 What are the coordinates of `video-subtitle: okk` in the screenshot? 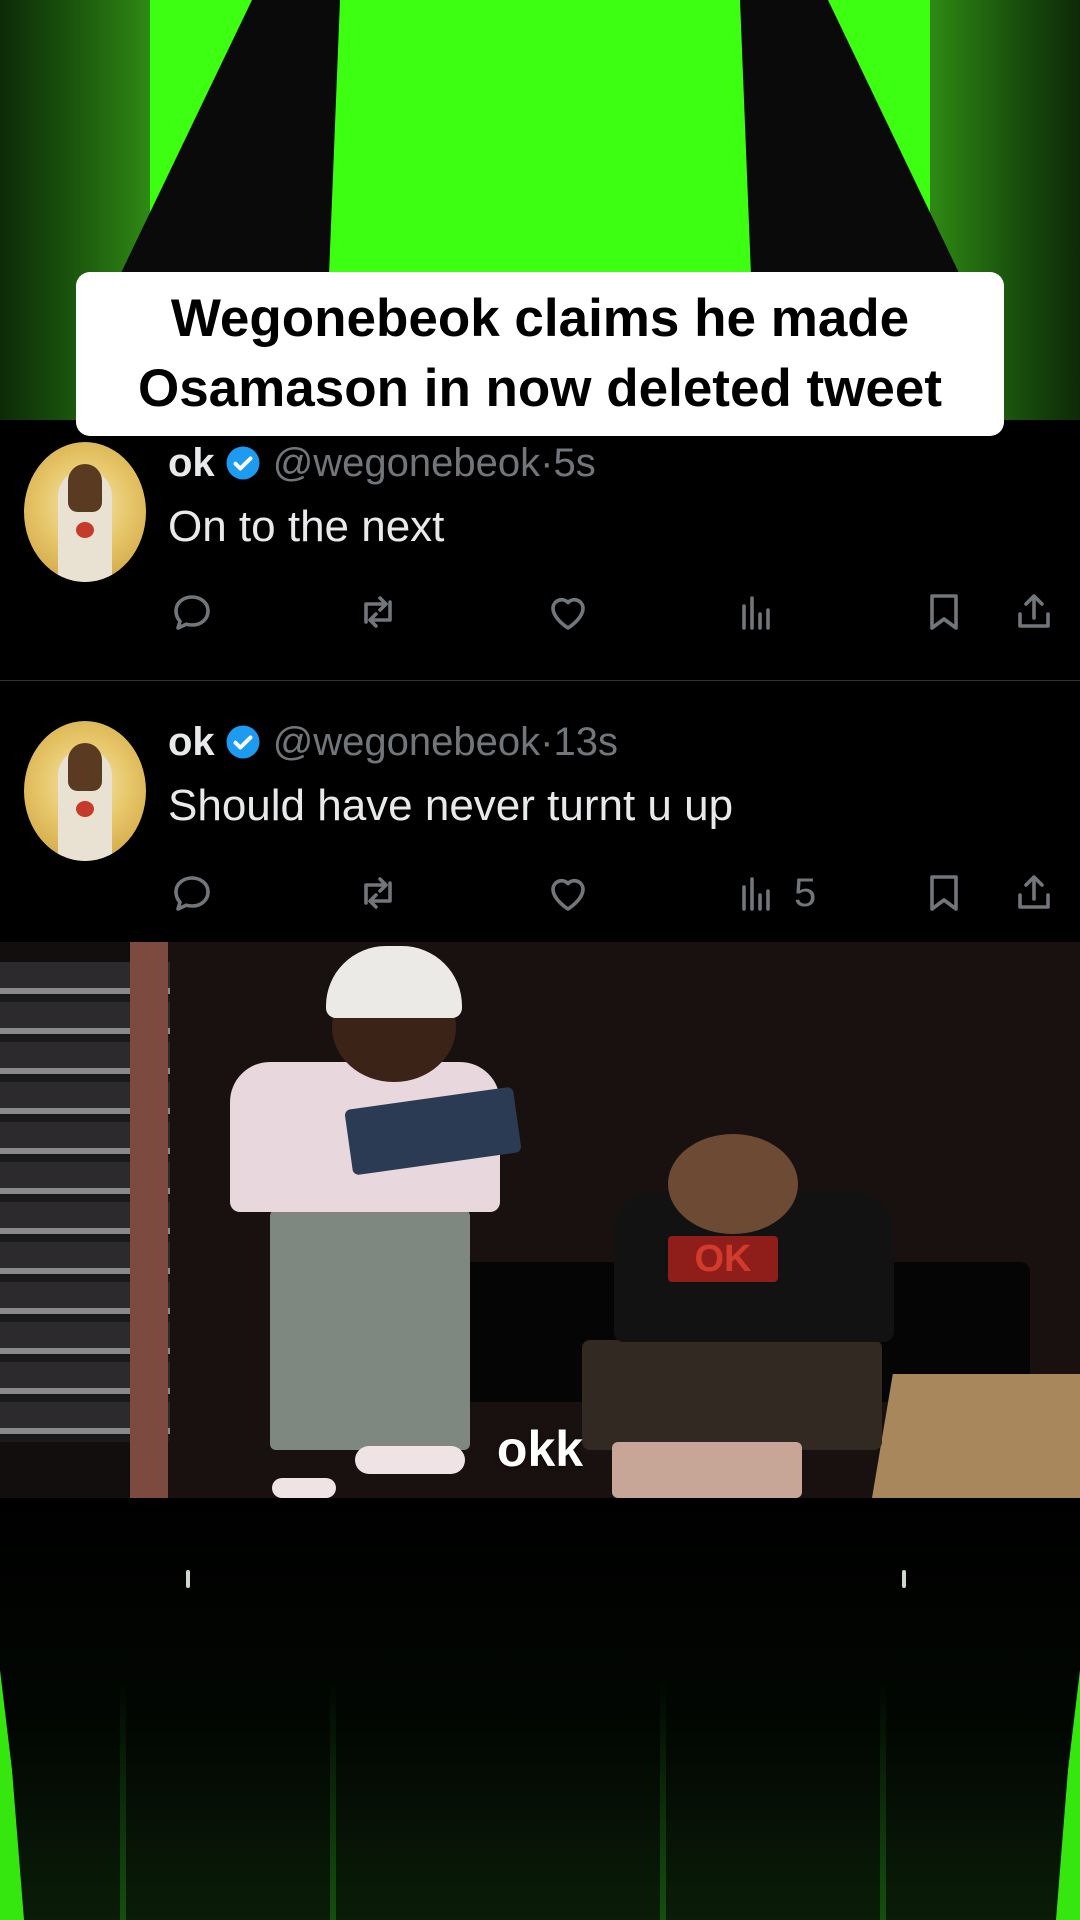 It's located at (540, 1449).